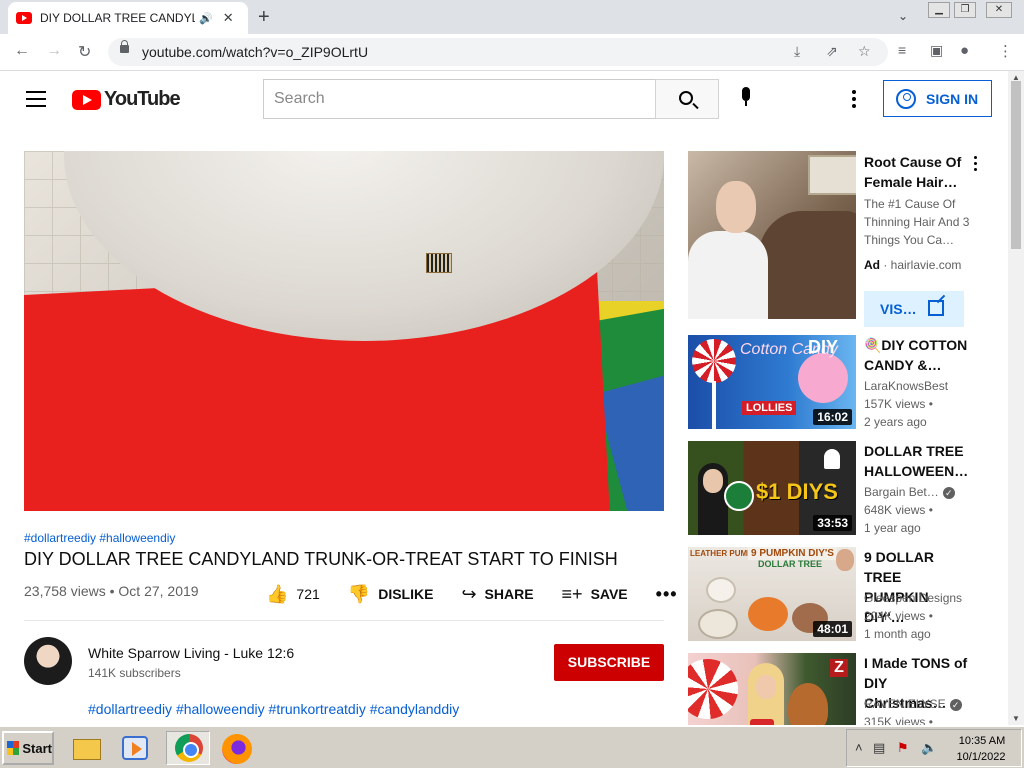 The height and width of the screenshot is (768, 1024). Describe the element at coordinates (772, 382) in the screenshot. I see `video-thumbnail: Cotton Candy DIY LOLLIES 16:02` at that location.